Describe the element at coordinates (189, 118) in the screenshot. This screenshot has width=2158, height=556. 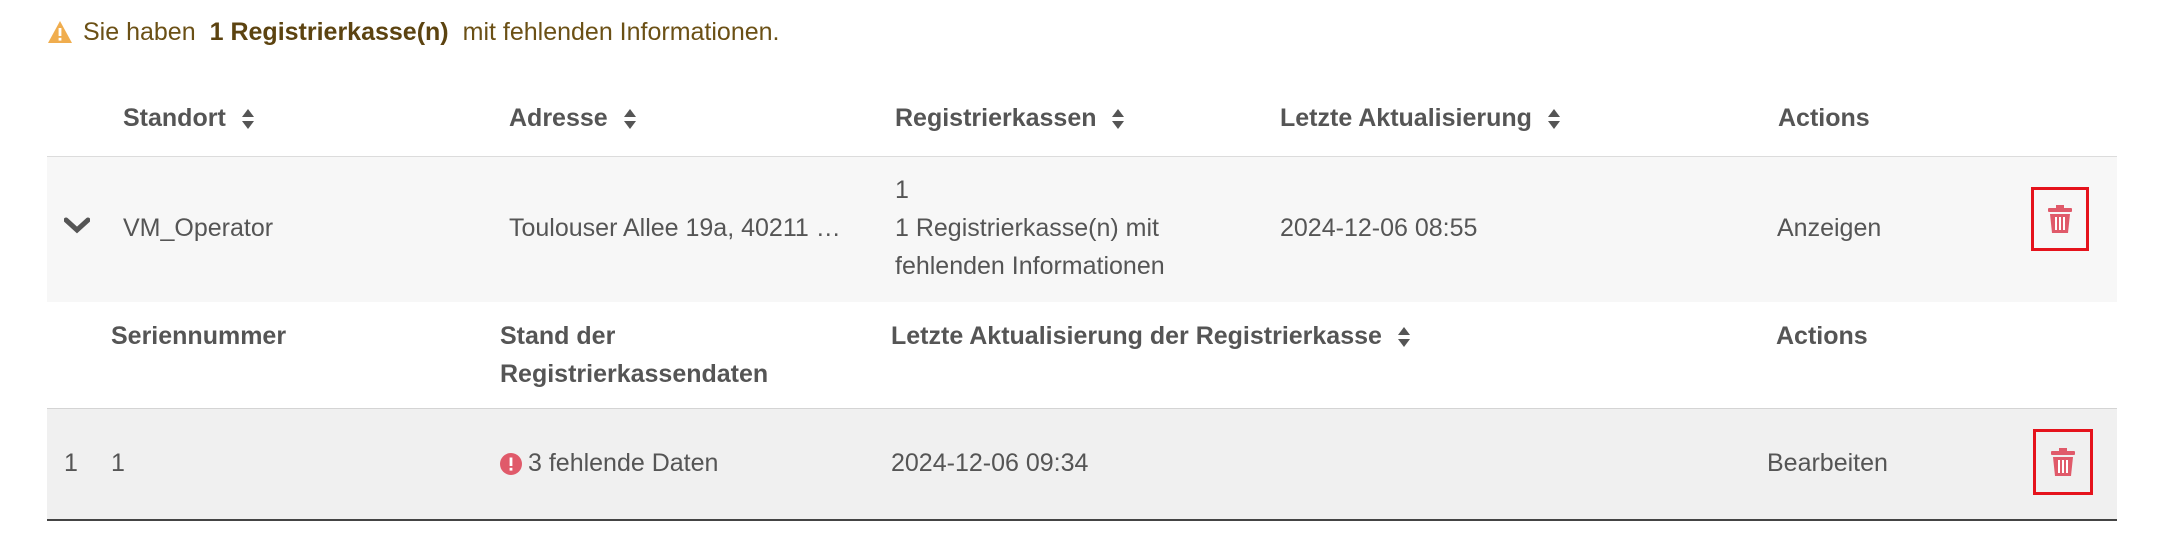
I see `column-header-standort: Standort` at that location.